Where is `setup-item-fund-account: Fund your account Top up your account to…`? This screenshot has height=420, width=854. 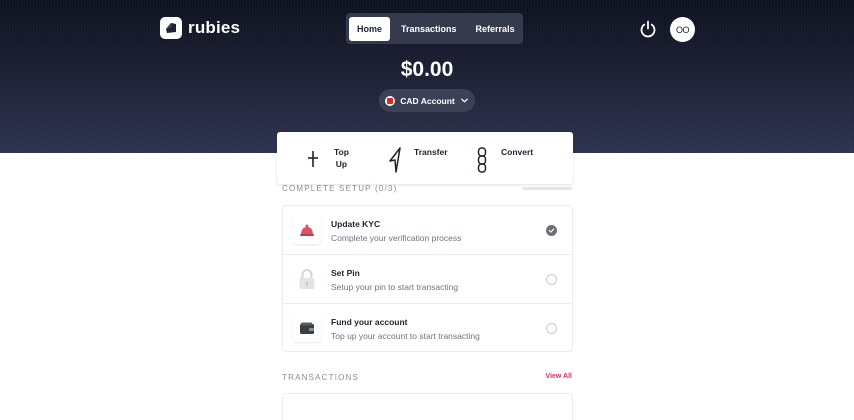 setup-item-fund-account: Fund your account Top up your account to… is located at coordinates (427, 327).